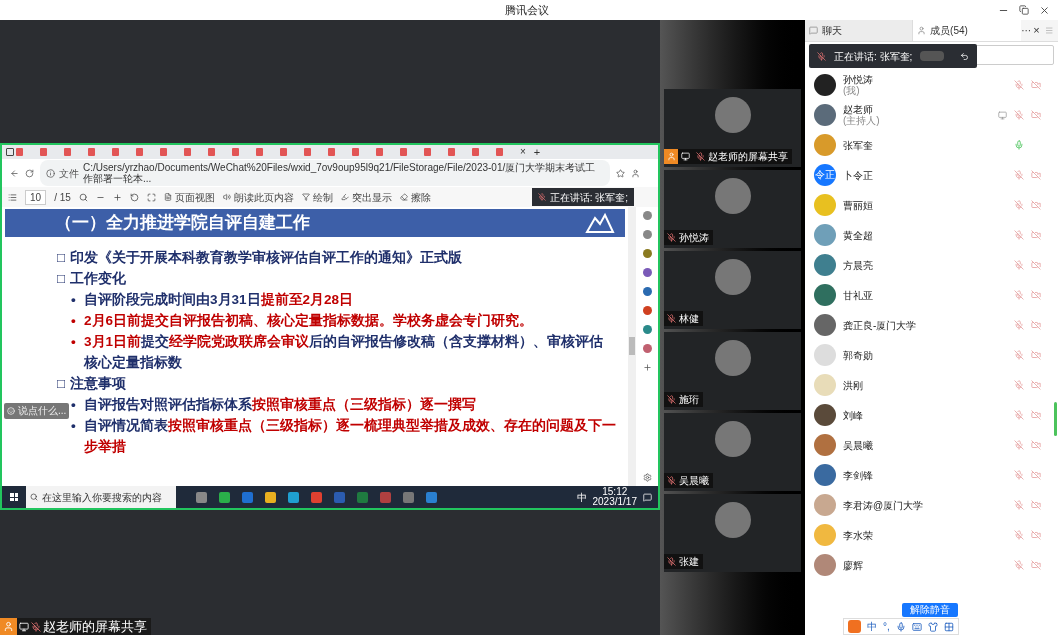  What do you see at coordinates (931, 565) in the screenshot?
I see `member-row: 廖辉` at bounding box center [931, 565].